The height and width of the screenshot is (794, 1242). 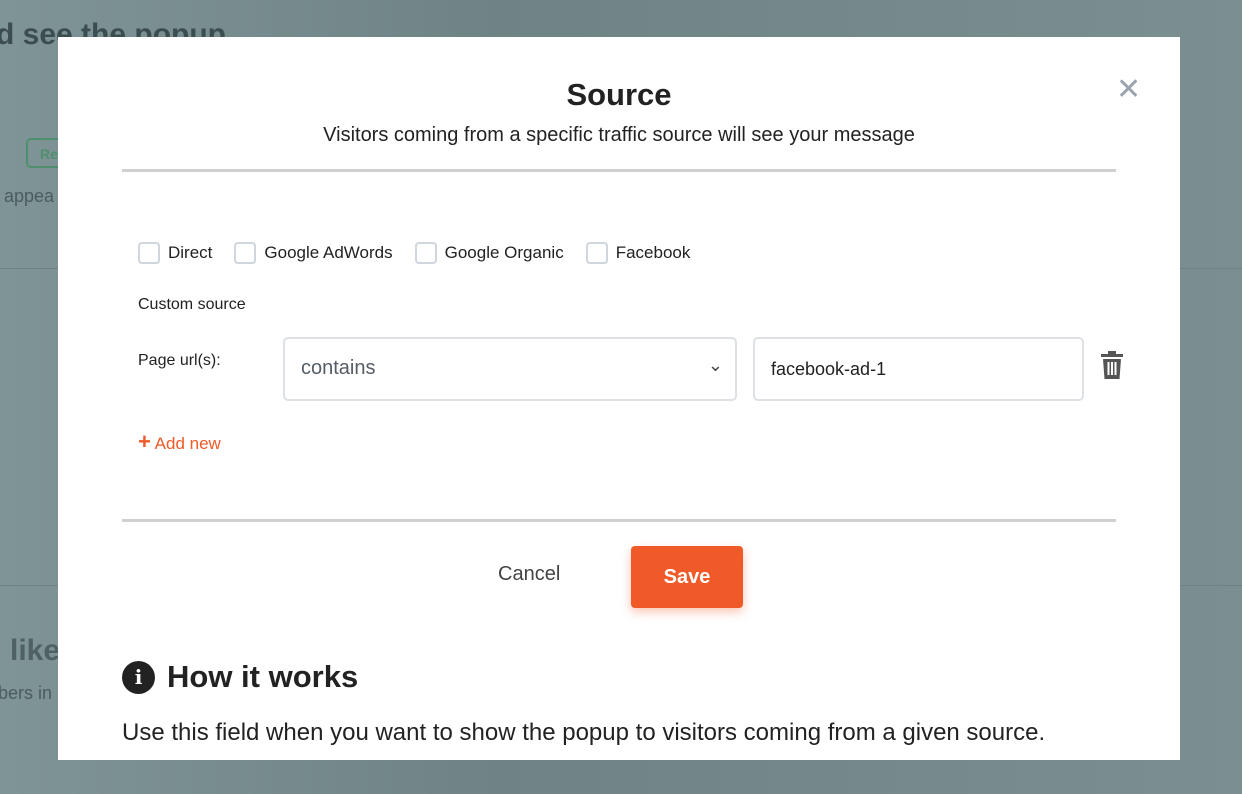 What do you see at coordinates (687, 577) in the screenshot?
I see `save-button: Save` at bounding box center [687, 577].